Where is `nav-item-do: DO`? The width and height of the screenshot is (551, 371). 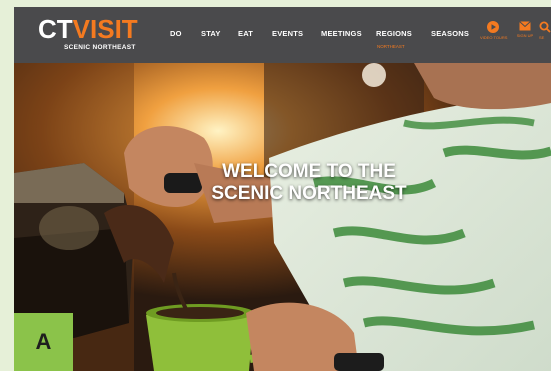
nav-item-do: DO is located at coordinates (176, 33).